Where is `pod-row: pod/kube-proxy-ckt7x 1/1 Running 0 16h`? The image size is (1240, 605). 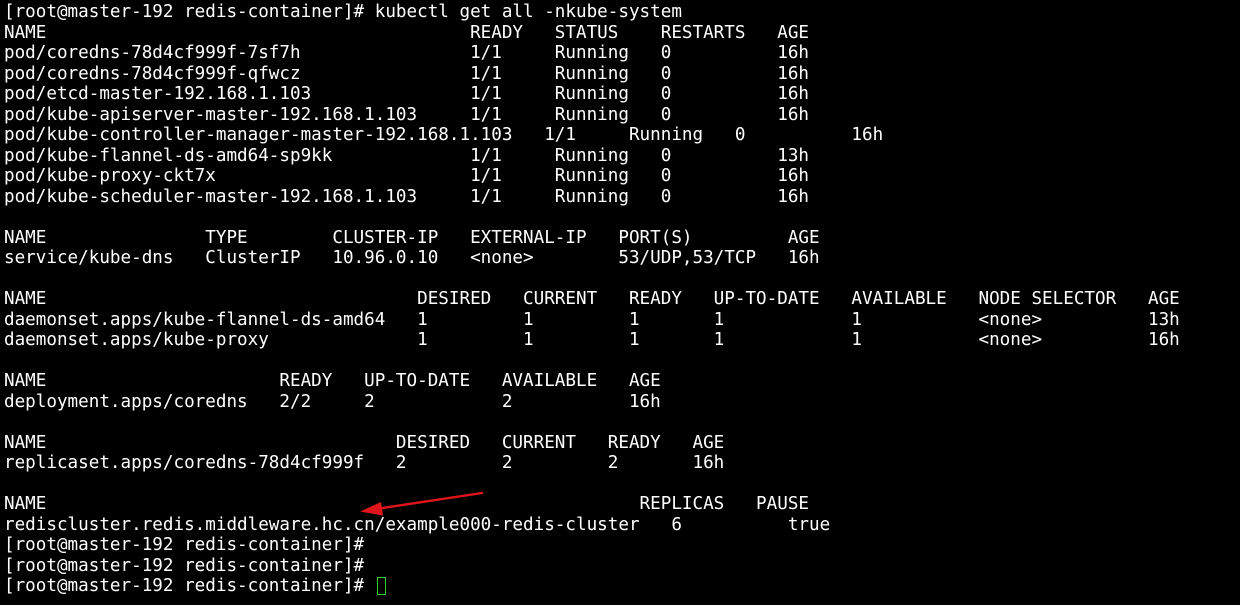 pod-row: pod/kube-proxy-ckt7x 1/1 Running 0 16h is located at coordinates (407, 176).